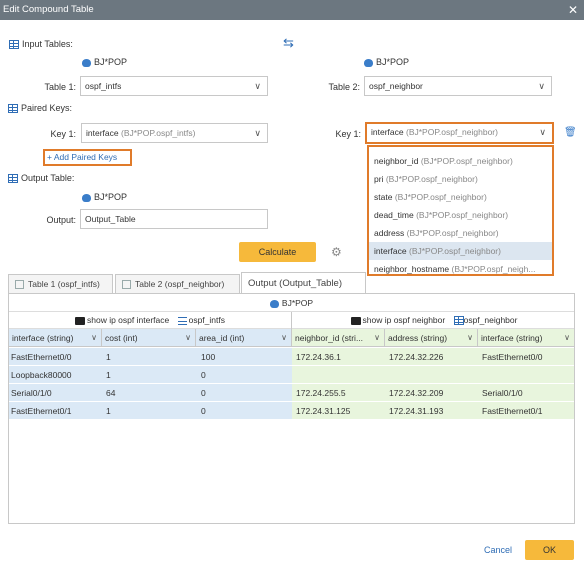  Describe the element at coordinates (64, 284) in the screenshot. I see `tab-table1-label: Table 1 (ospf_intfs)` at that location.